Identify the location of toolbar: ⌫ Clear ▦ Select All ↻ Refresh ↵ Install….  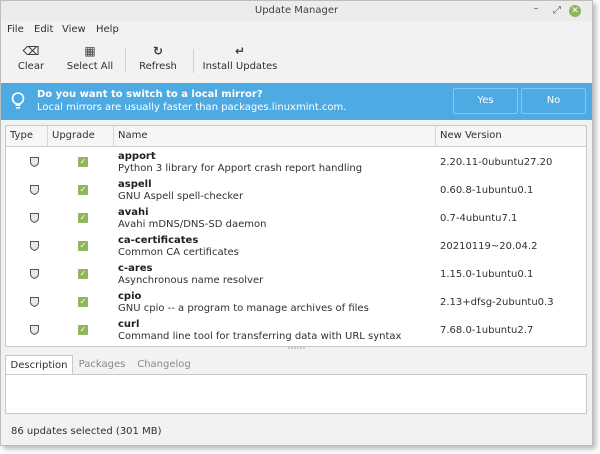
(296, 60).